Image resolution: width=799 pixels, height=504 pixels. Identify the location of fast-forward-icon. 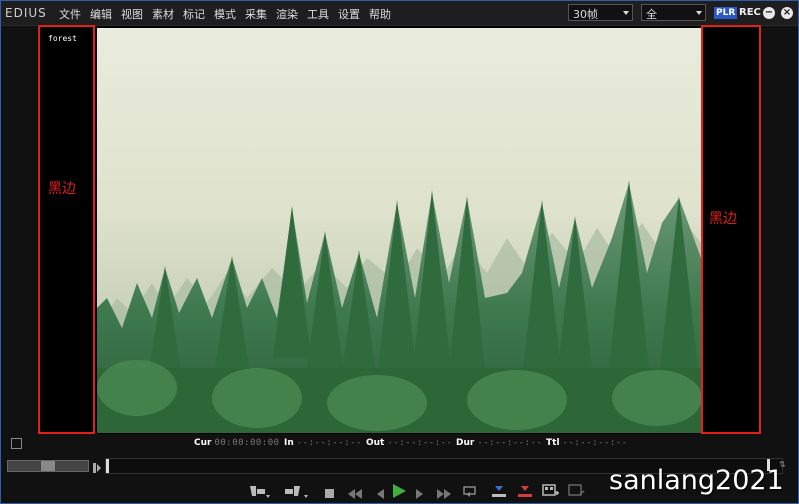
(444, 494).